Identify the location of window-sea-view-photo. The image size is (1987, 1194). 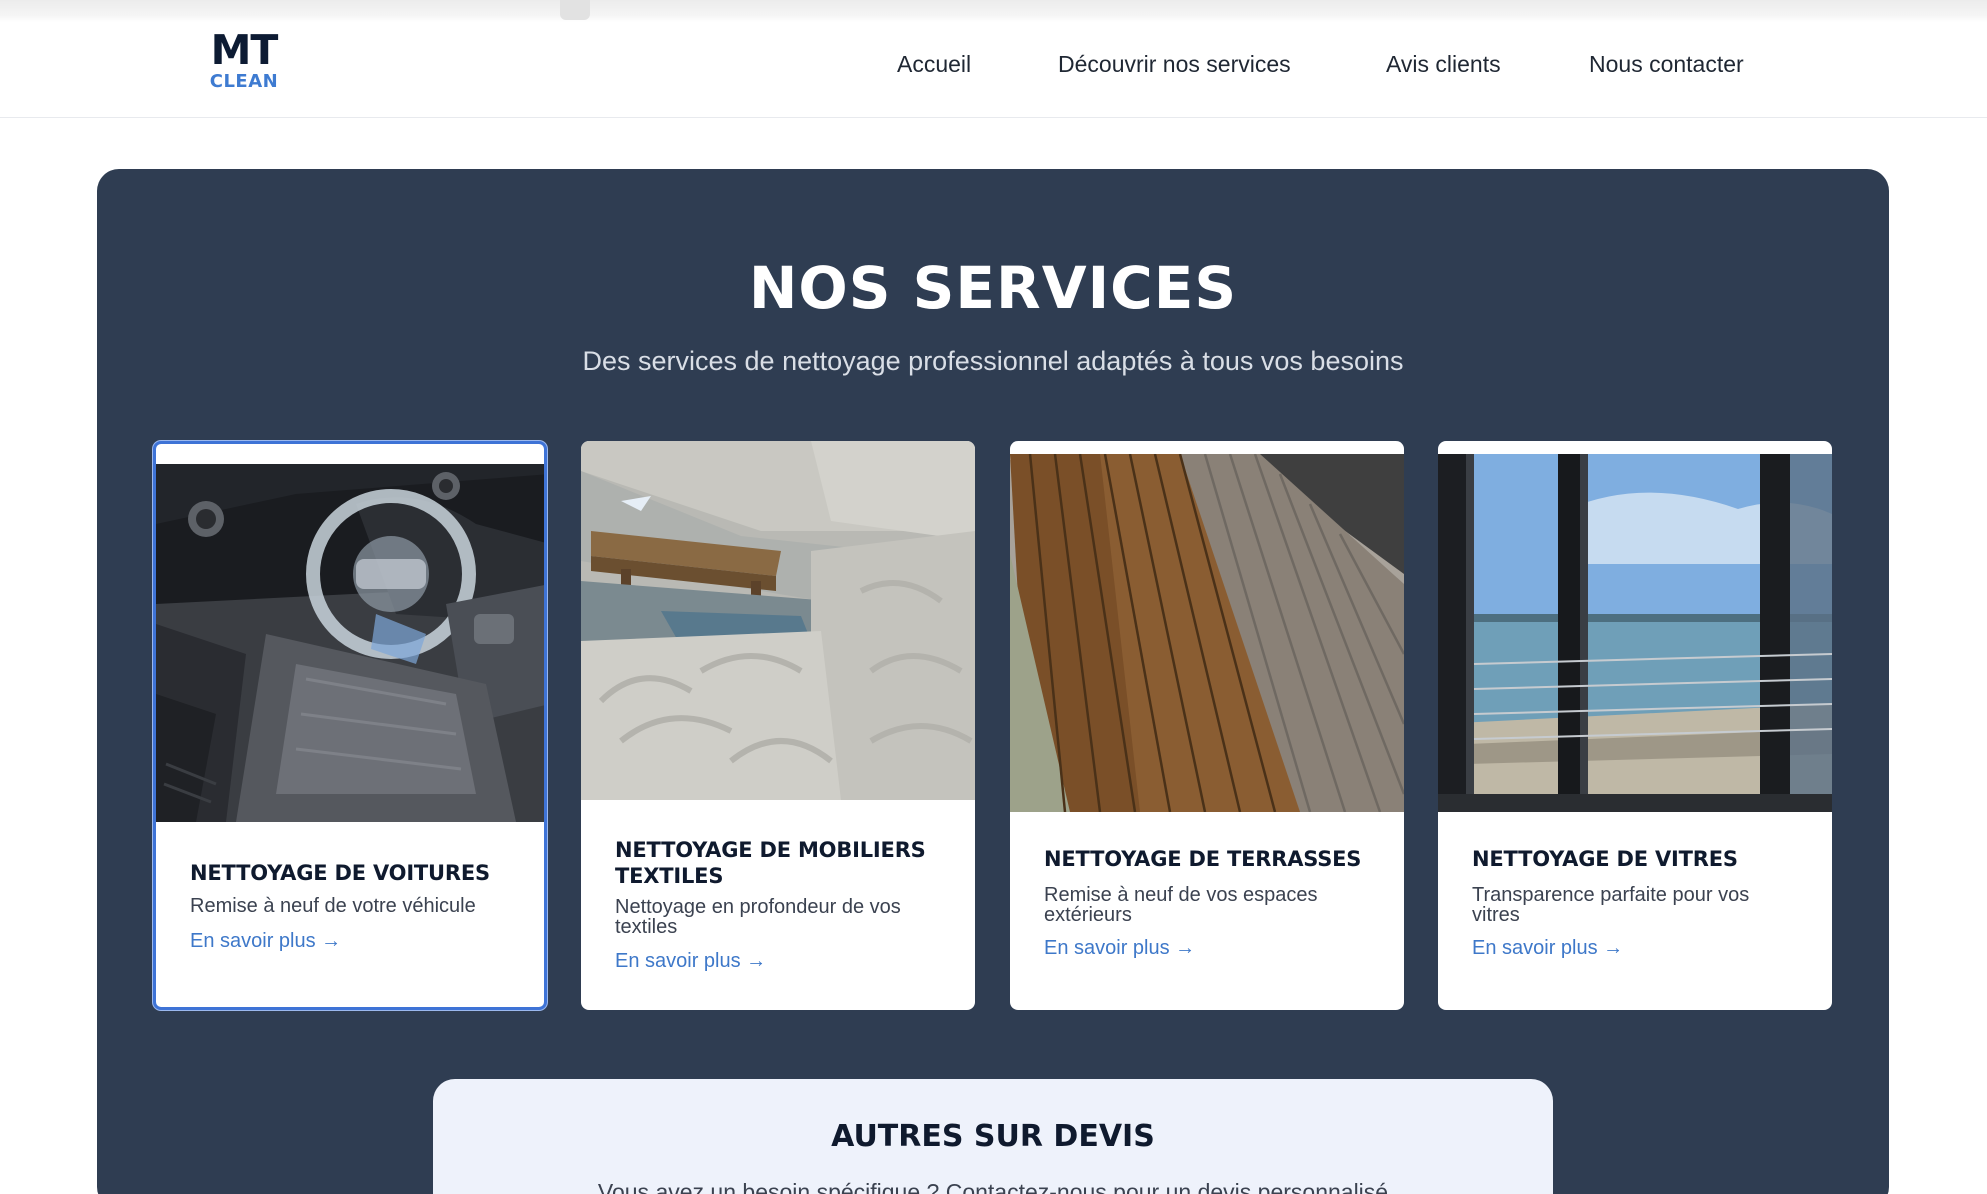
(1635, 633).